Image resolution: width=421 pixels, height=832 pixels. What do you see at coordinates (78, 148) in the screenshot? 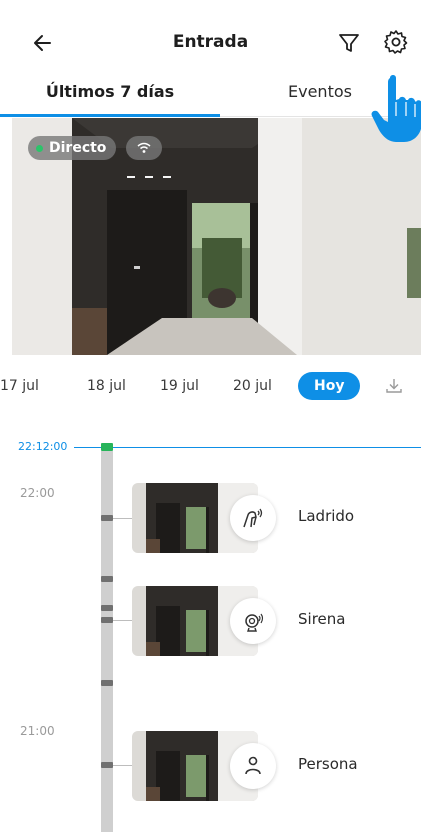
I see `live-label: Directo` at bounding box center [78, 148].